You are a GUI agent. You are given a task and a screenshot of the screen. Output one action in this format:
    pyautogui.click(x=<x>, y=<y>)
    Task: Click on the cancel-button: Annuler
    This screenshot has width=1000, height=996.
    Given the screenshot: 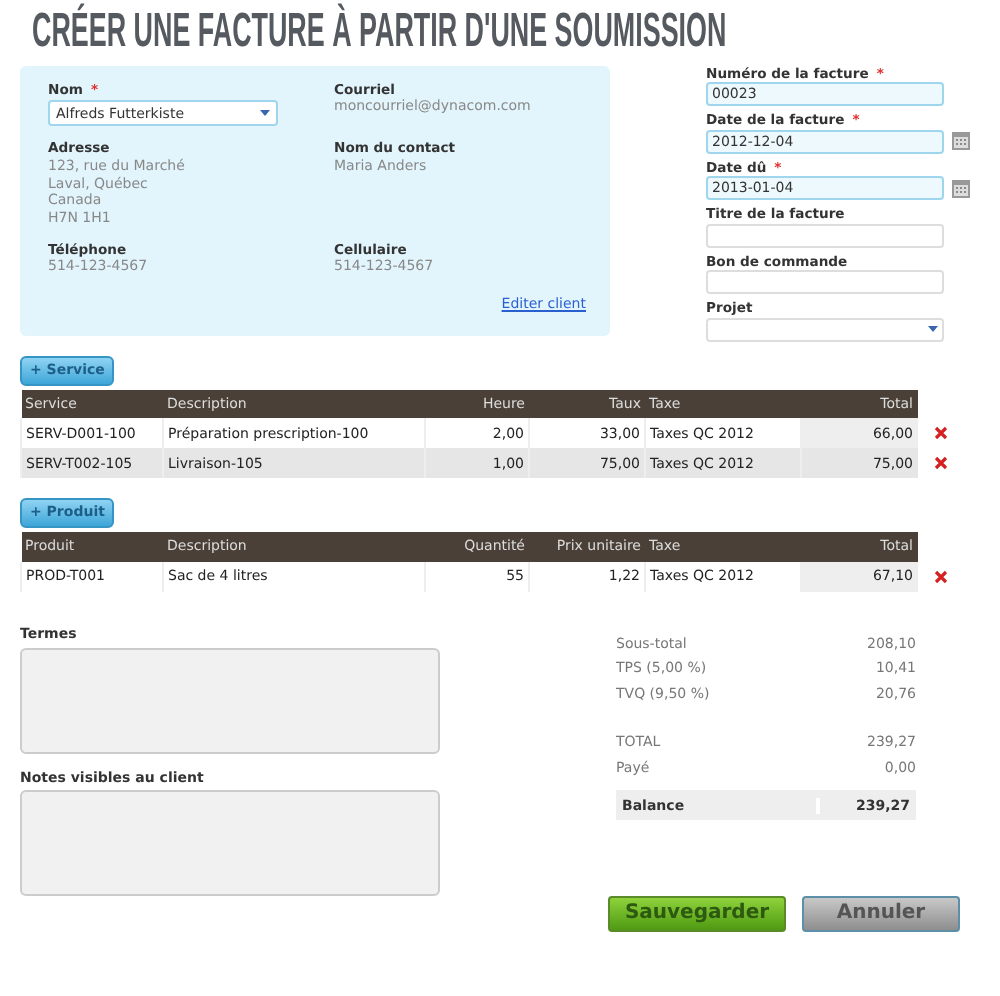 What is the action you would take?
    pyautogui.click(x=881, y=914)
    